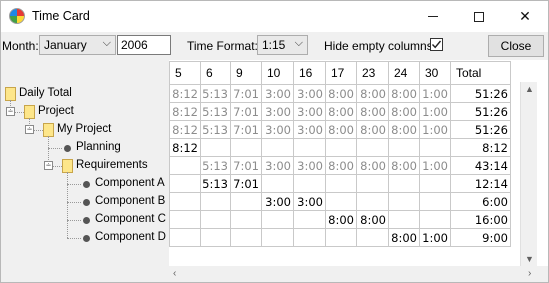  I want to click on year-input: 2006, so click(144, 45).